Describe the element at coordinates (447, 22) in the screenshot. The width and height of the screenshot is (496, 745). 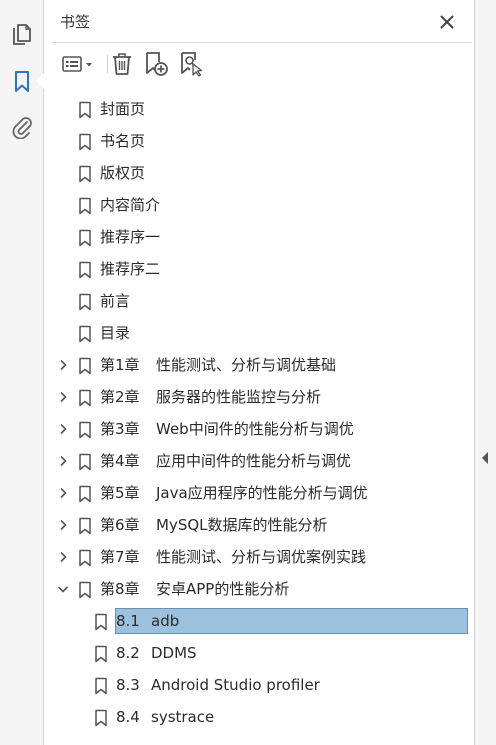
I see `close-button` at that location.